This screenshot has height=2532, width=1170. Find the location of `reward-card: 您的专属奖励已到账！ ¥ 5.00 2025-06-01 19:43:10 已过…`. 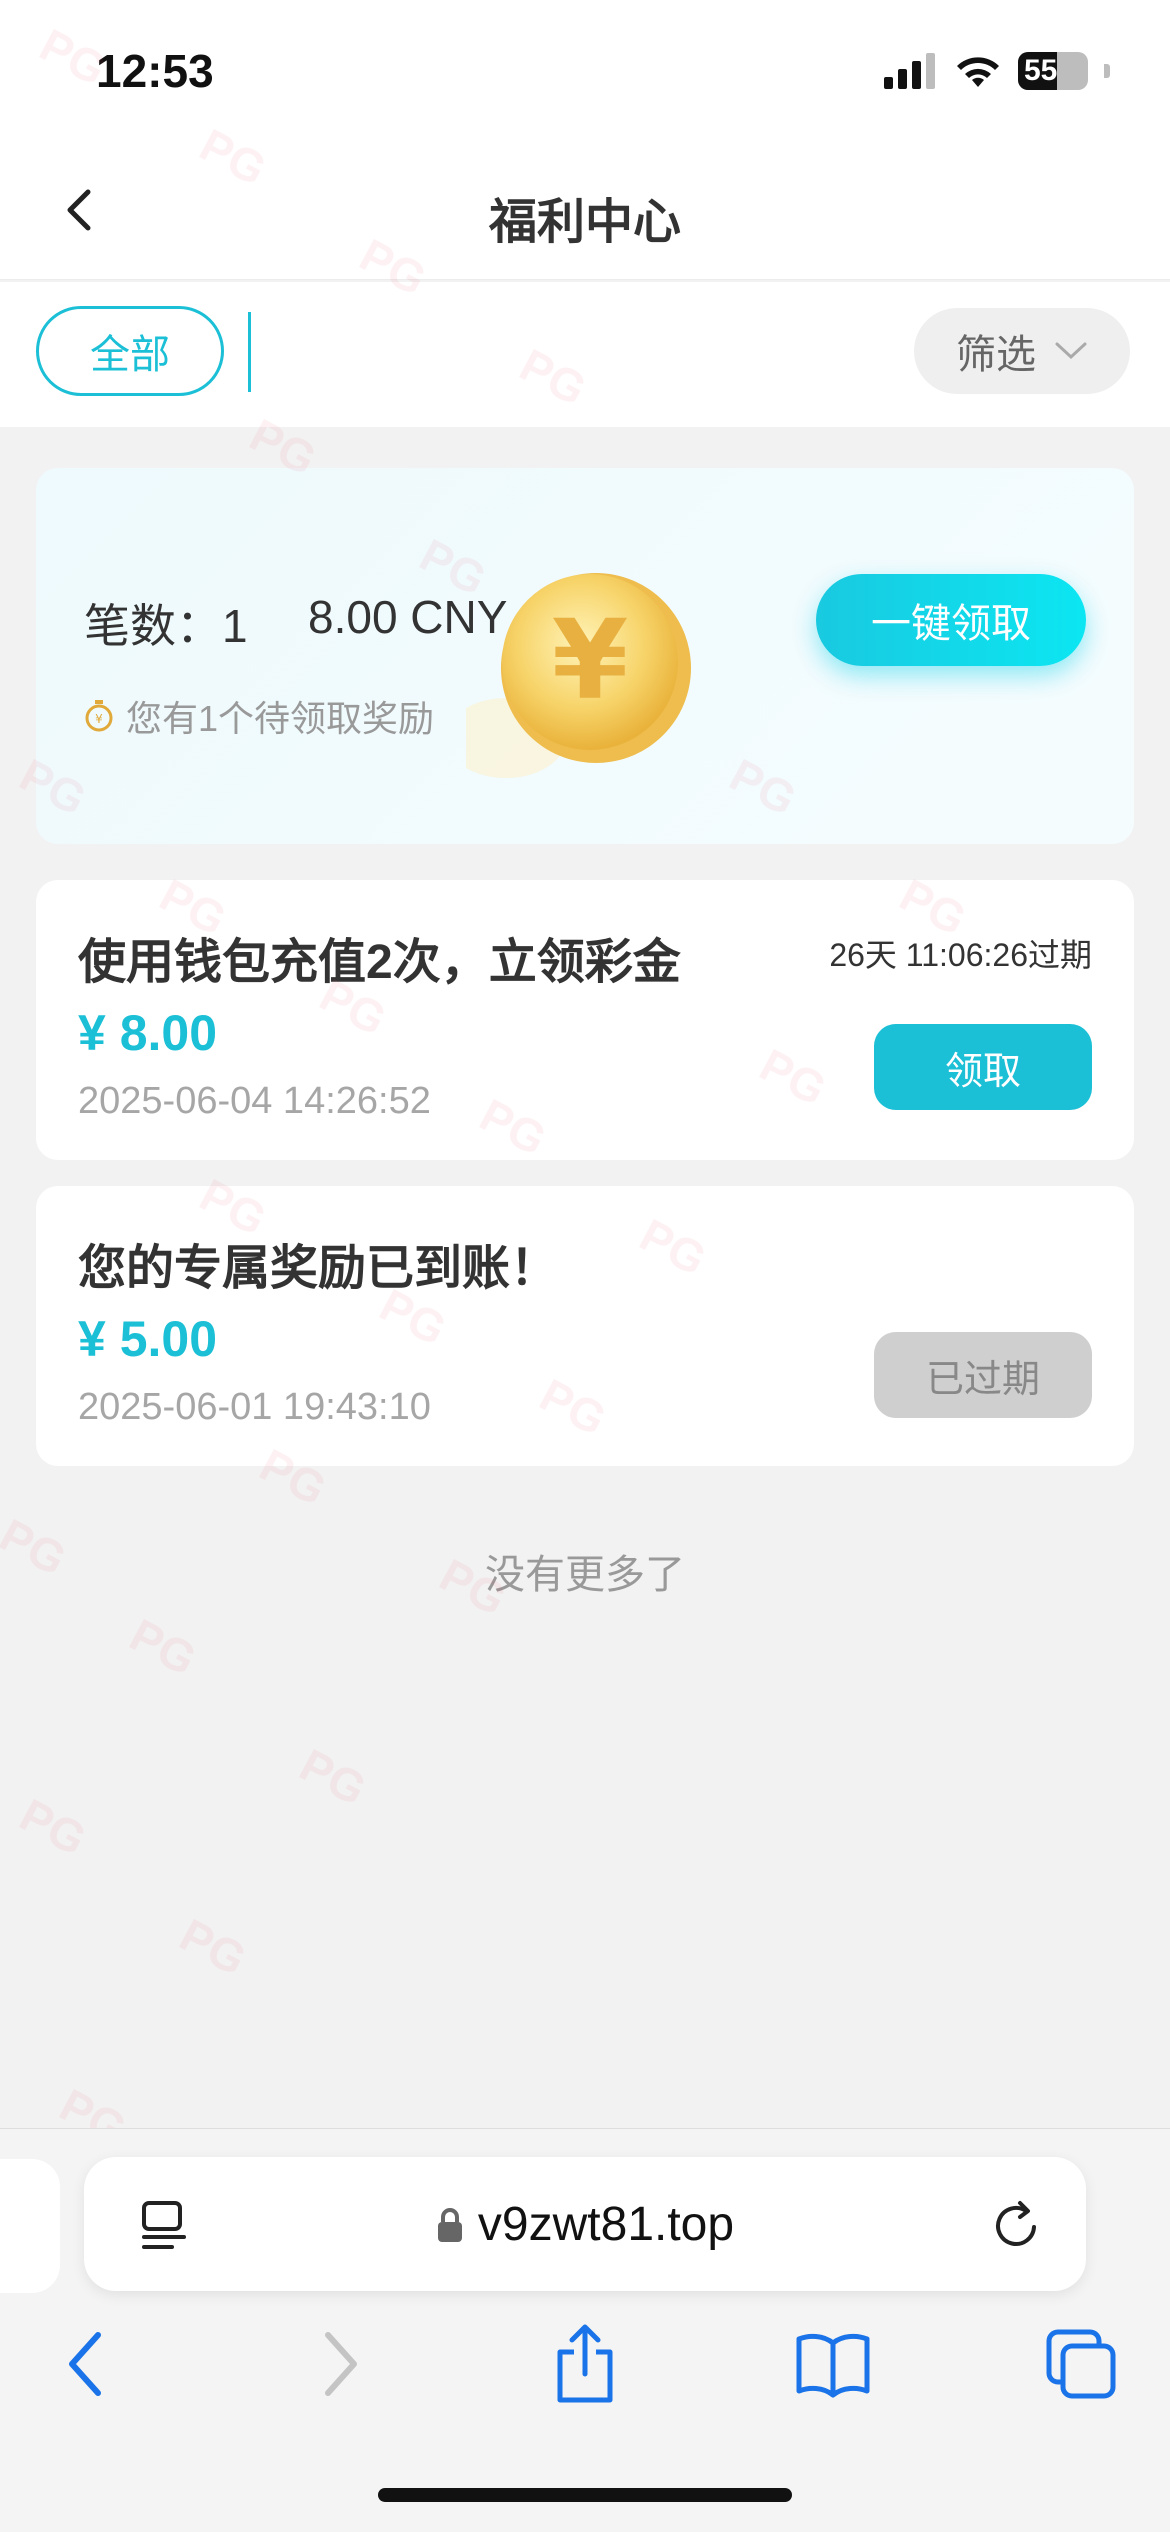

reward-card: 您的专属奖励已到账！ ¥ 5.00 2025-06-01 19:43:10 已过… is located at coordinates (585, 1326).